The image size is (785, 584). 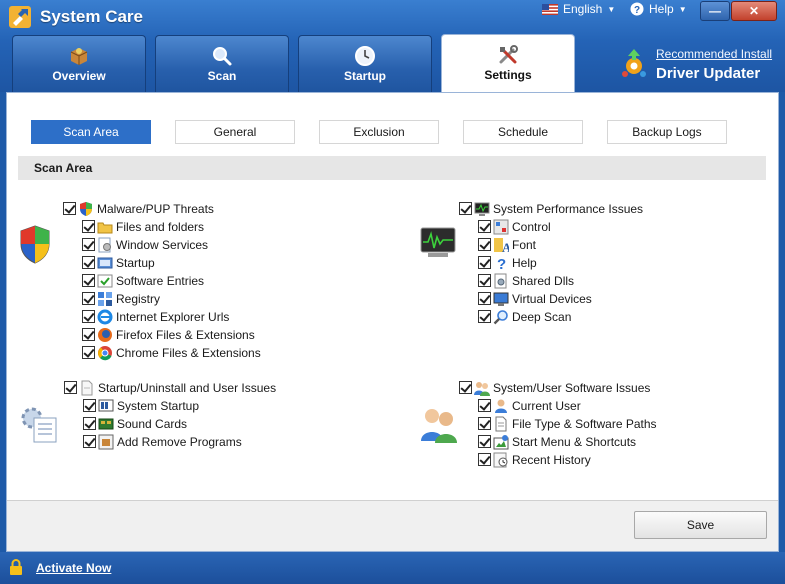 I want to click on option-shared-dlls-checkbox, so click(x=484, y=280).